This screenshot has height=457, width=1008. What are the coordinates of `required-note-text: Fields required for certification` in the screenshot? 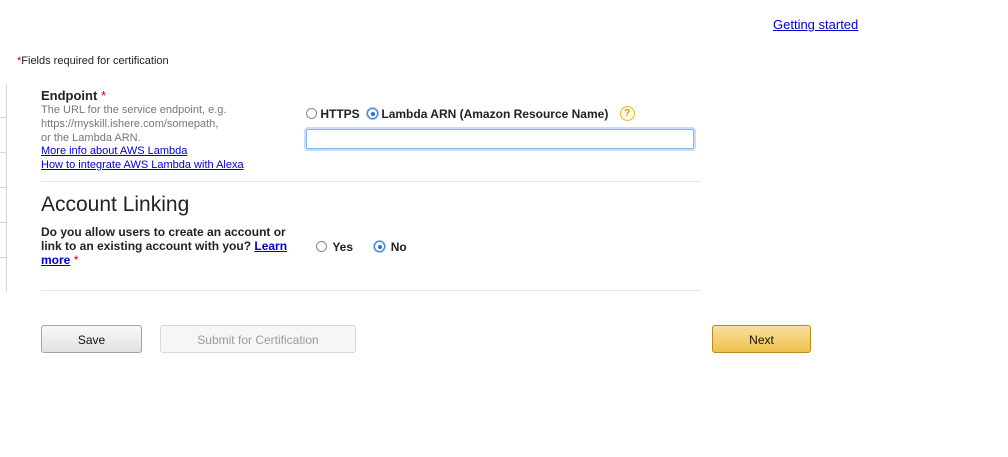 It's located at (95, 61).